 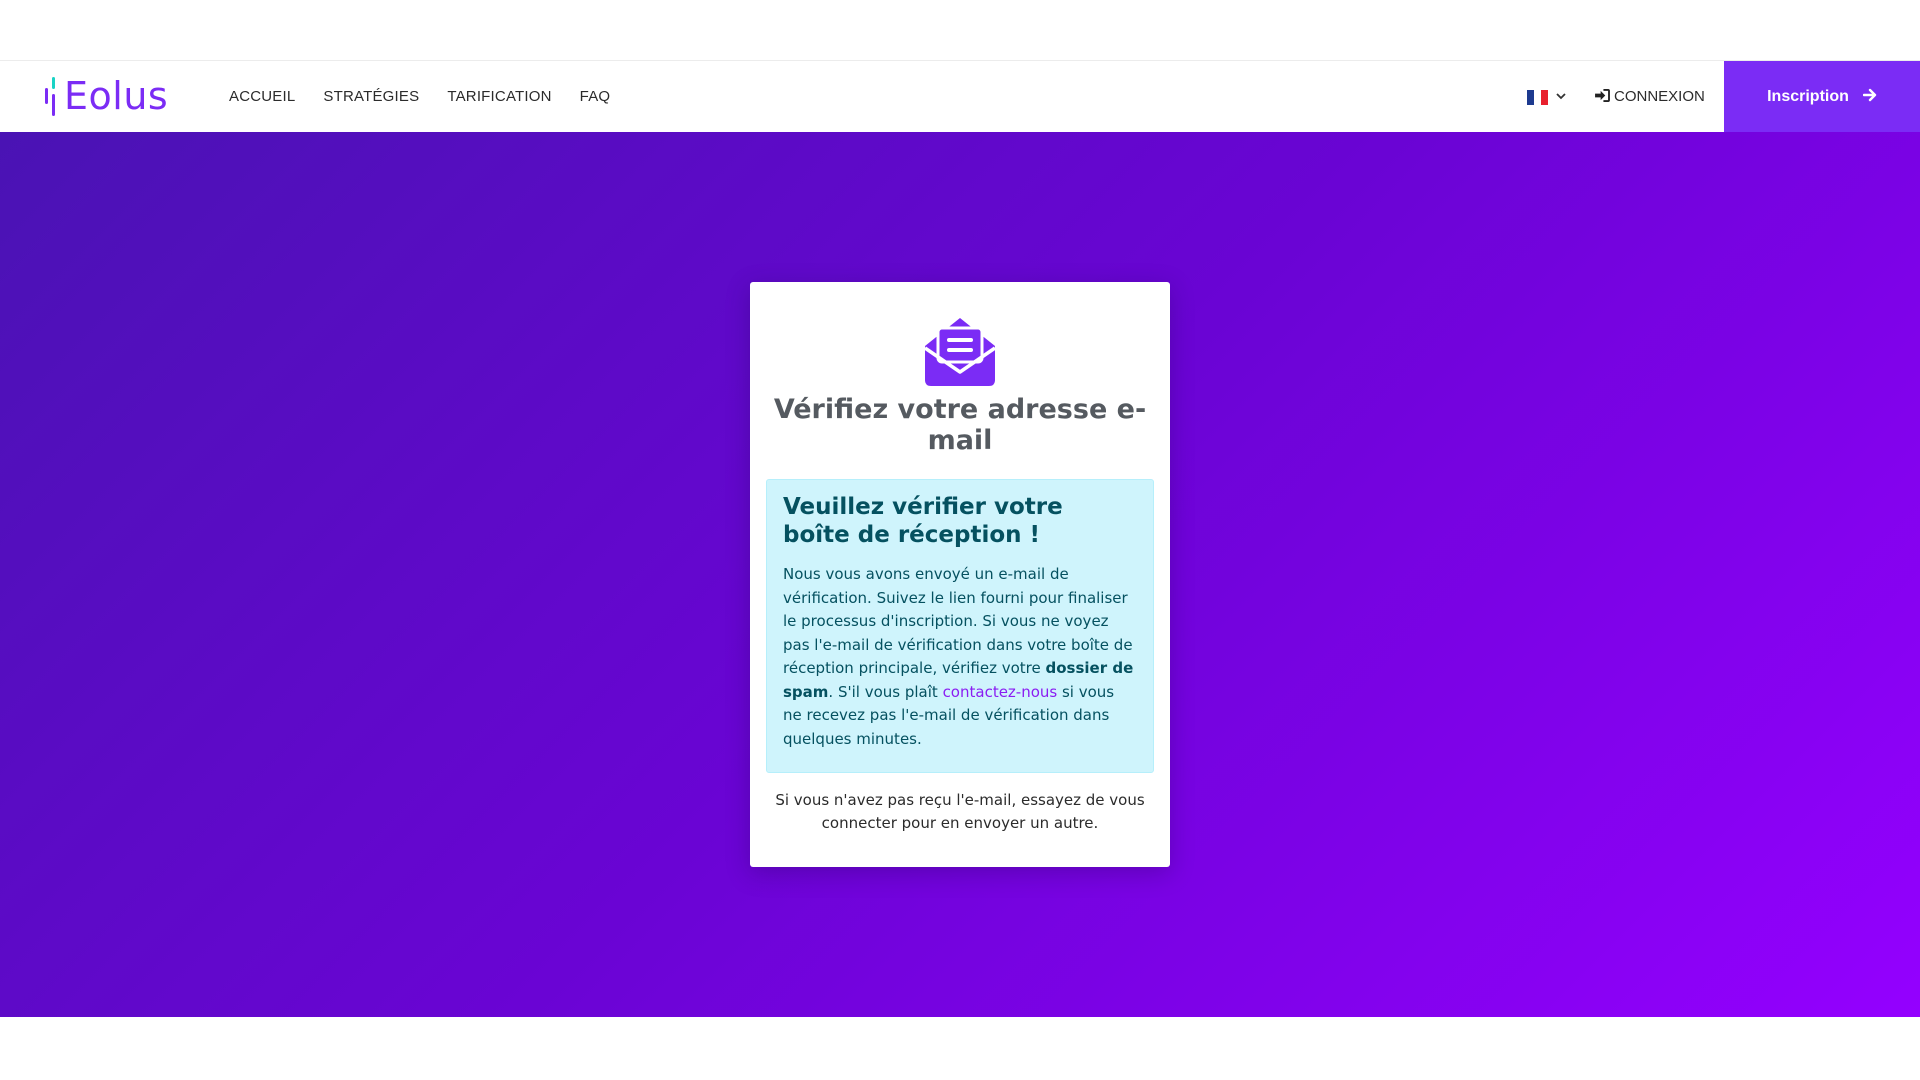 I want to click on alert-text-part: . S'il vous plaît, so click(x=885, y=691).